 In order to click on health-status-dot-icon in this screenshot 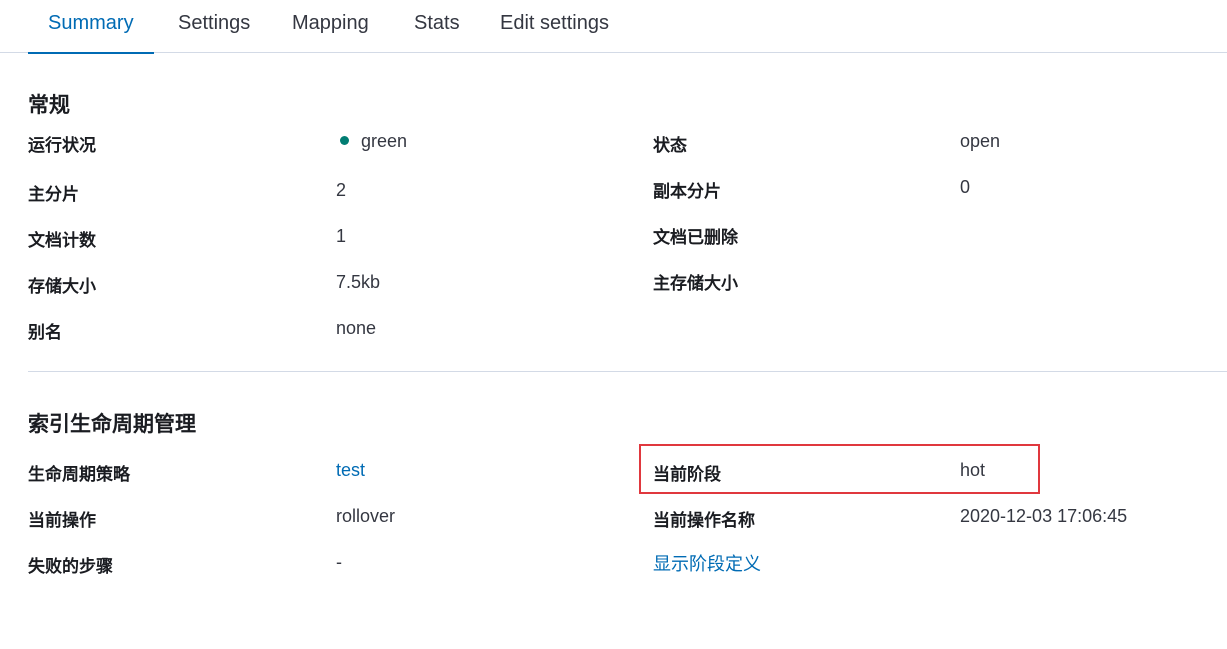, I will do `click(344, 140)`.